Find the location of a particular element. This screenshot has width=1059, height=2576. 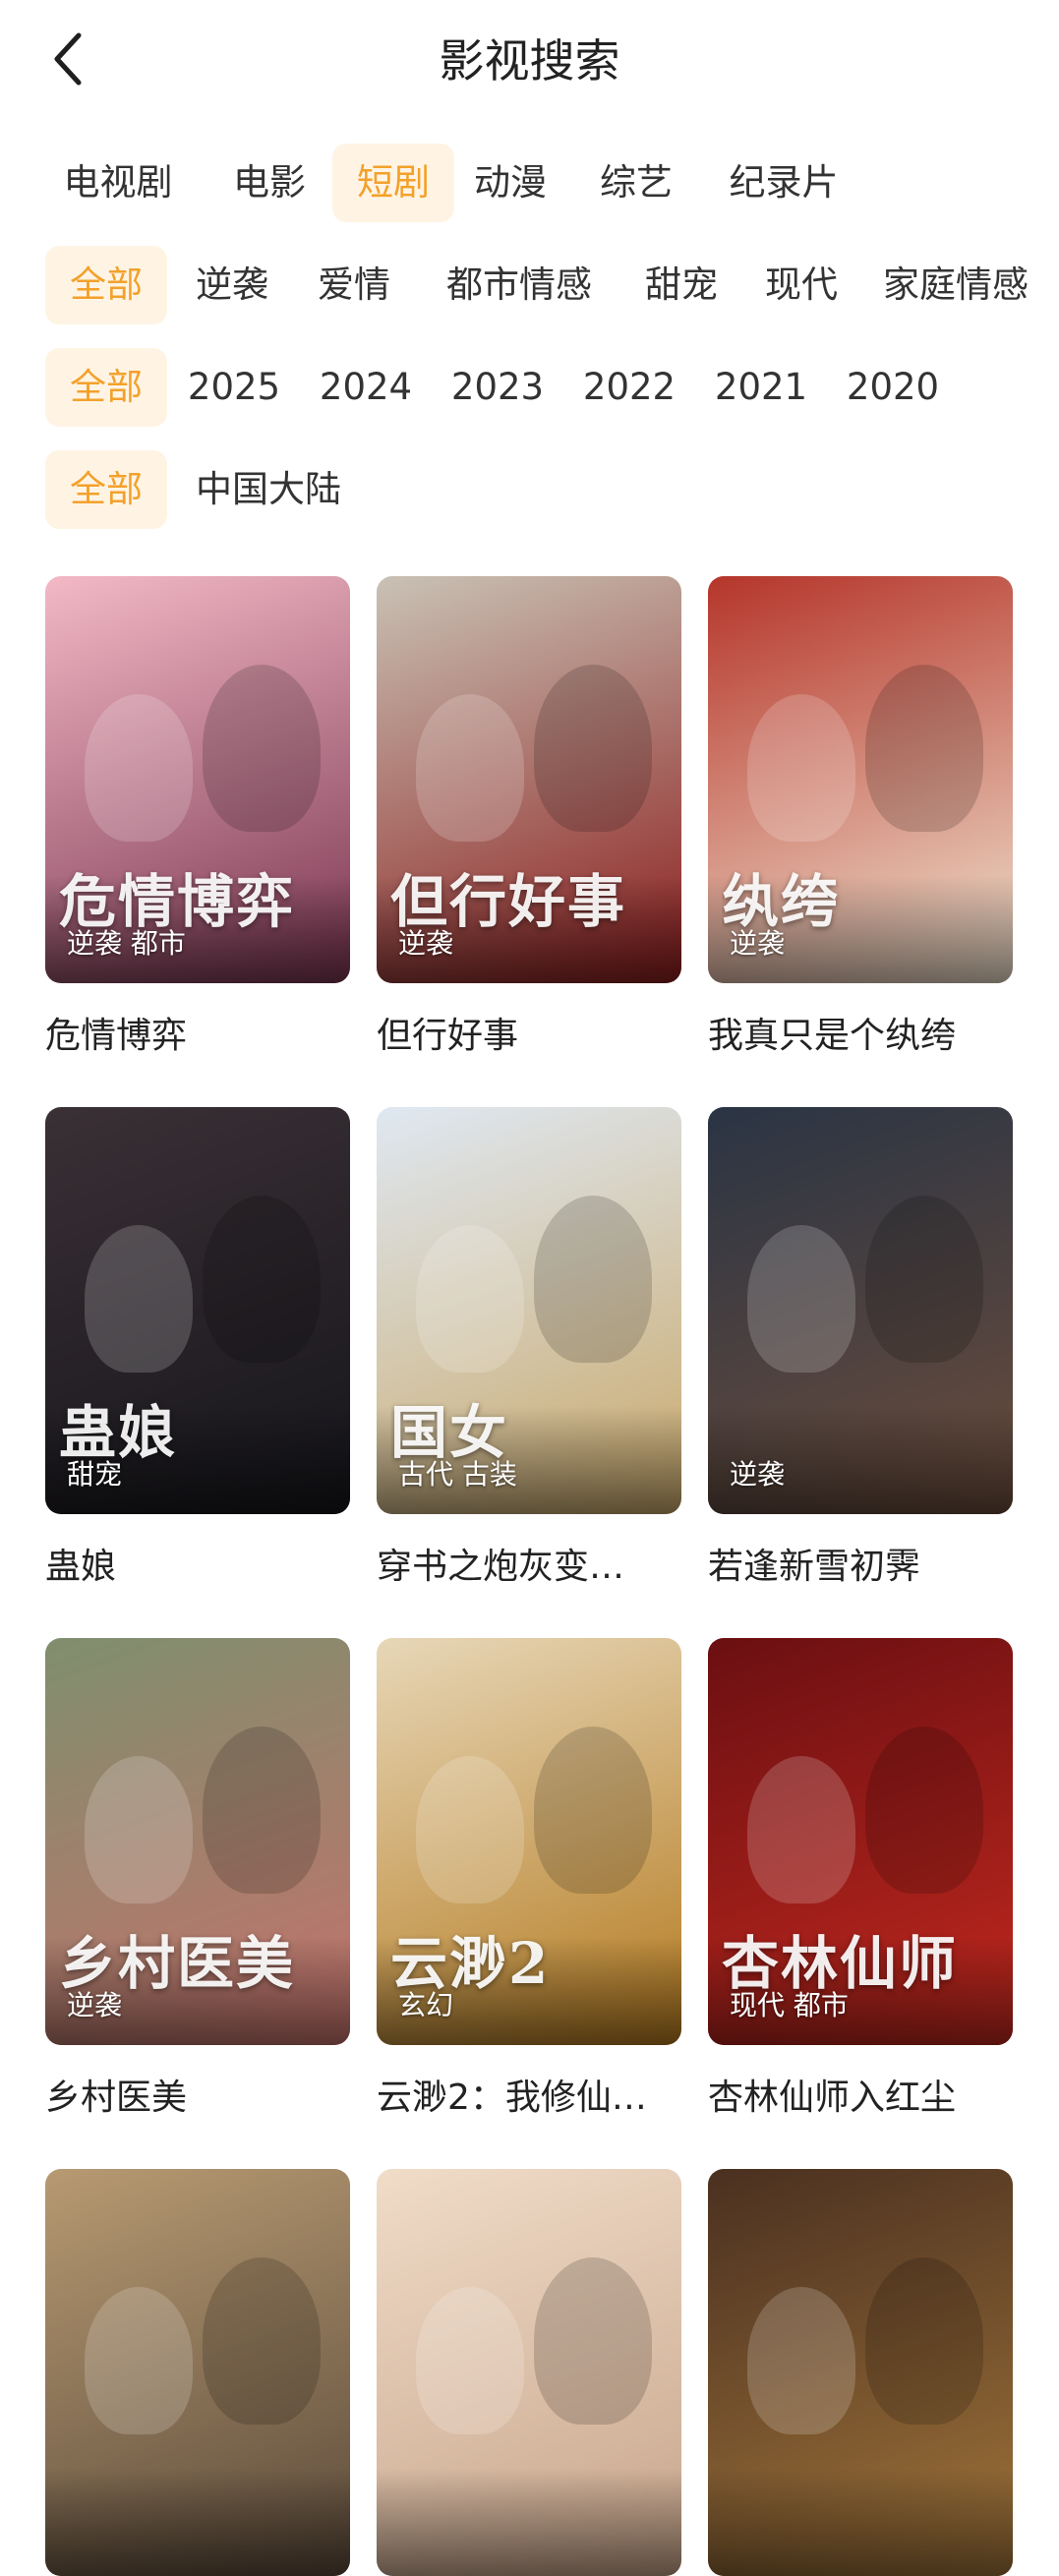

poster-image: 但行好事 逆袭 is located at coordinates (529, 779).